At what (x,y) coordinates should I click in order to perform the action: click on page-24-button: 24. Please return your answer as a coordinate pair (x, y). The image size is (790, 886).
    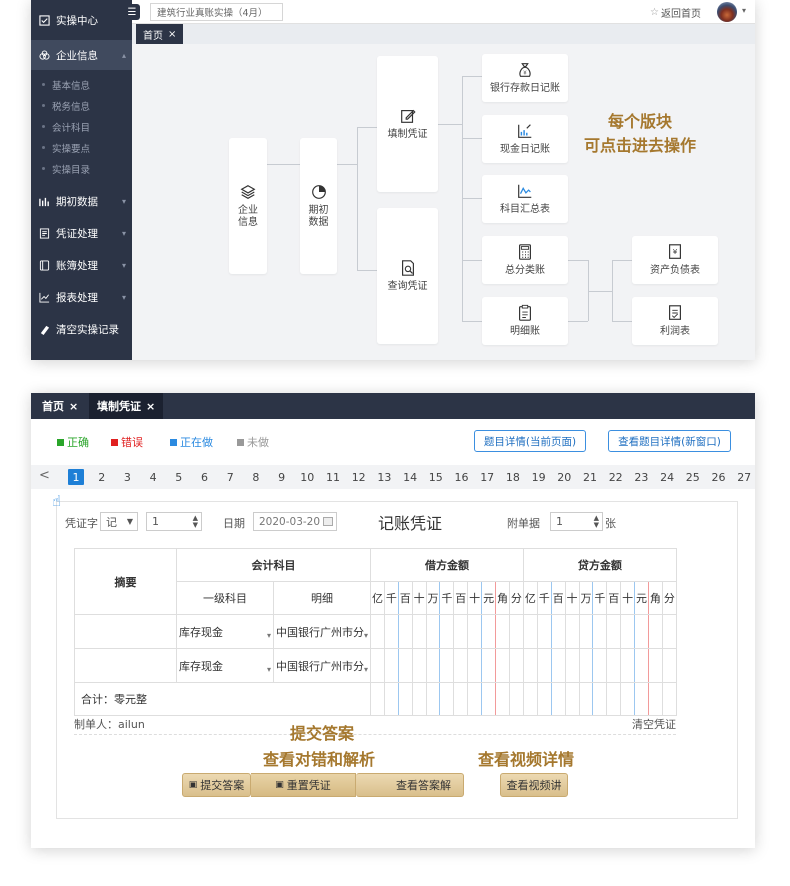
    Looking at the image, I should click on (667, 477).